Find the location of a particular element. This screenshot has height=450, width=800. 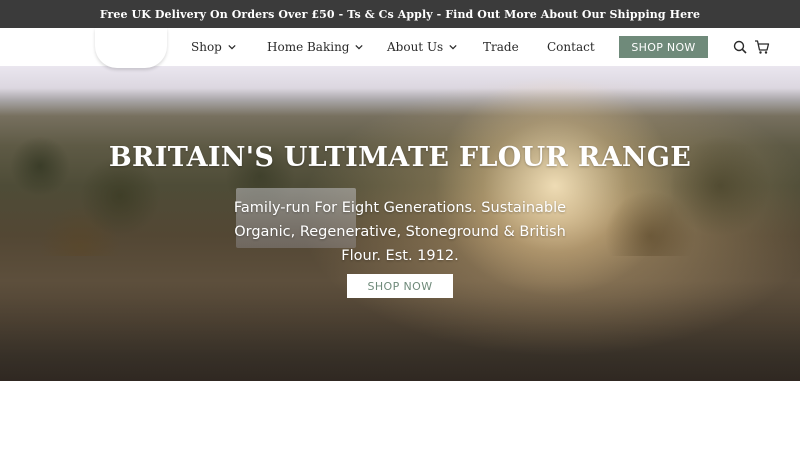

cart-icon is located at coordinates (762, 47).